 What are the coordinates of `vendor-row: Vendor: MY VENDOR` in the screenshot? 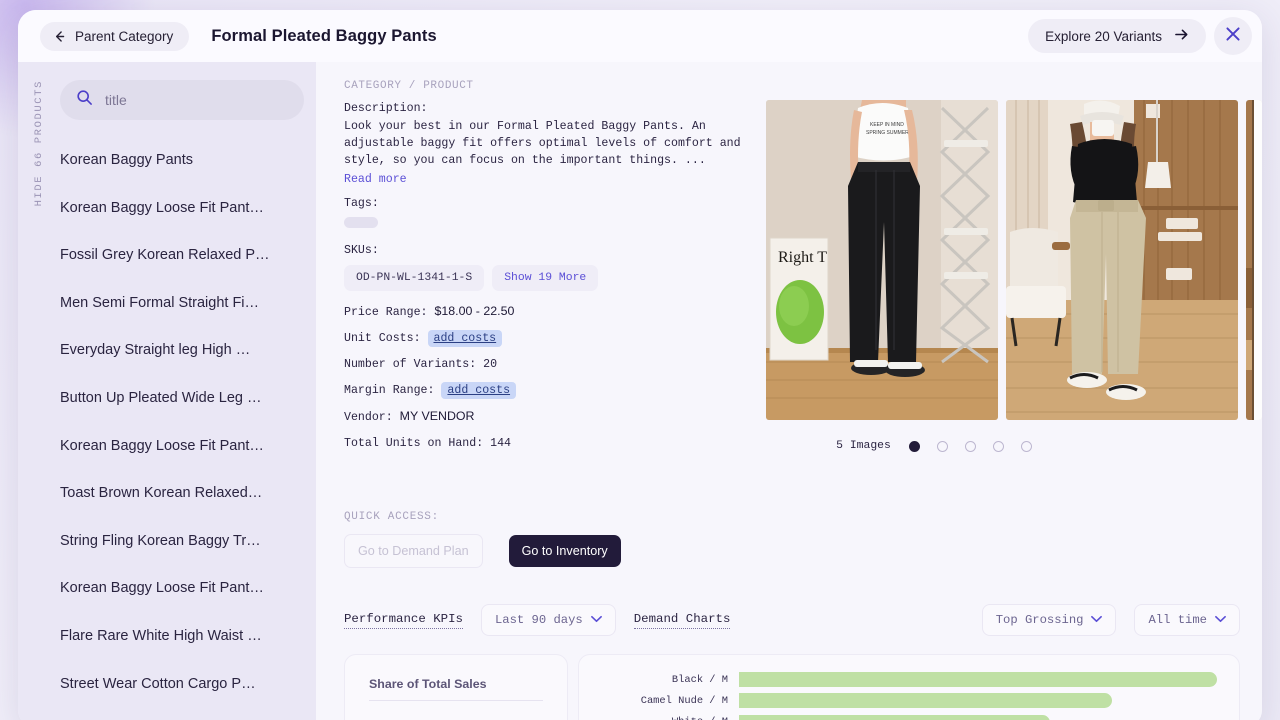 It's located at (544, 417).